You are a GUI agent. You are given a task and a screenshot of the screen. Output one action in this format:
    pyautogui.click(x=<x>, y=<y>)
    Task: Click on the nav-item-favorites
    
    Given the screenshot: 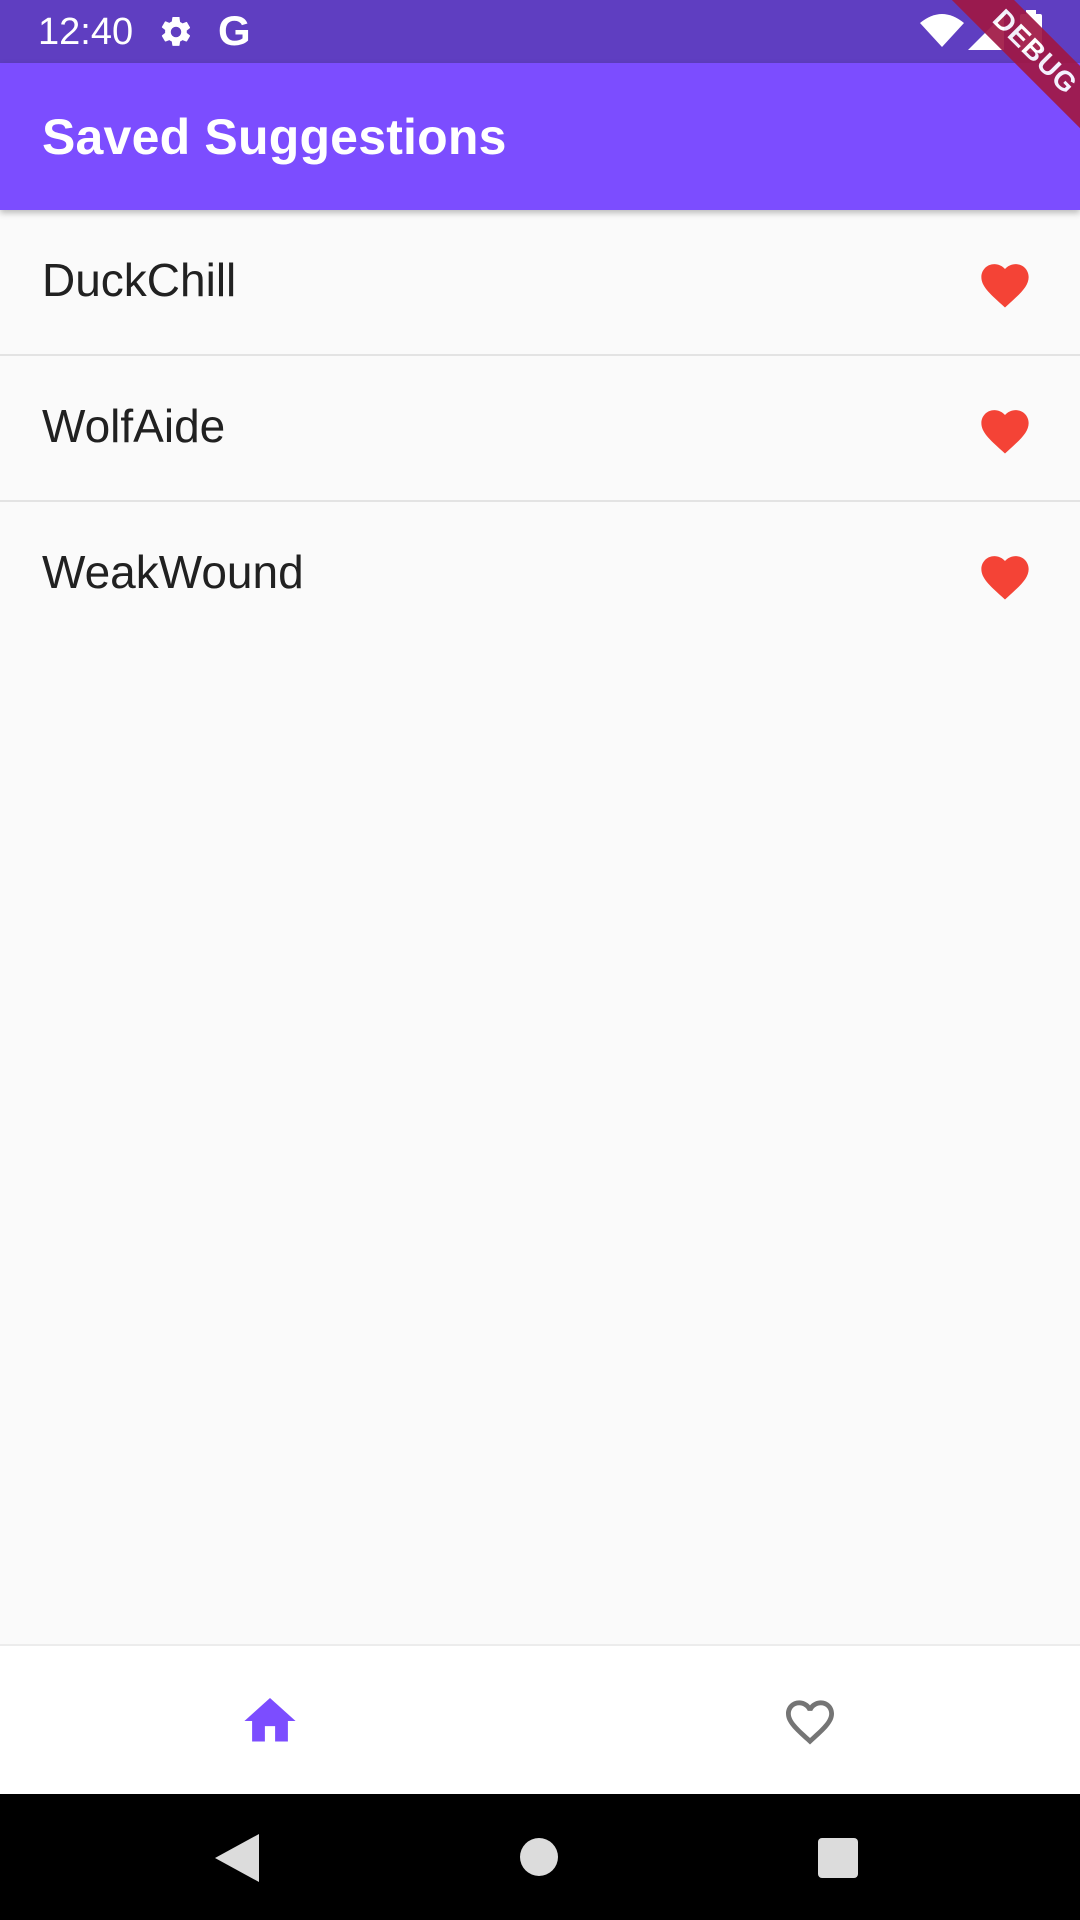 What is the action you would take?
    pyautogui.click(x=810, y=1720)
    